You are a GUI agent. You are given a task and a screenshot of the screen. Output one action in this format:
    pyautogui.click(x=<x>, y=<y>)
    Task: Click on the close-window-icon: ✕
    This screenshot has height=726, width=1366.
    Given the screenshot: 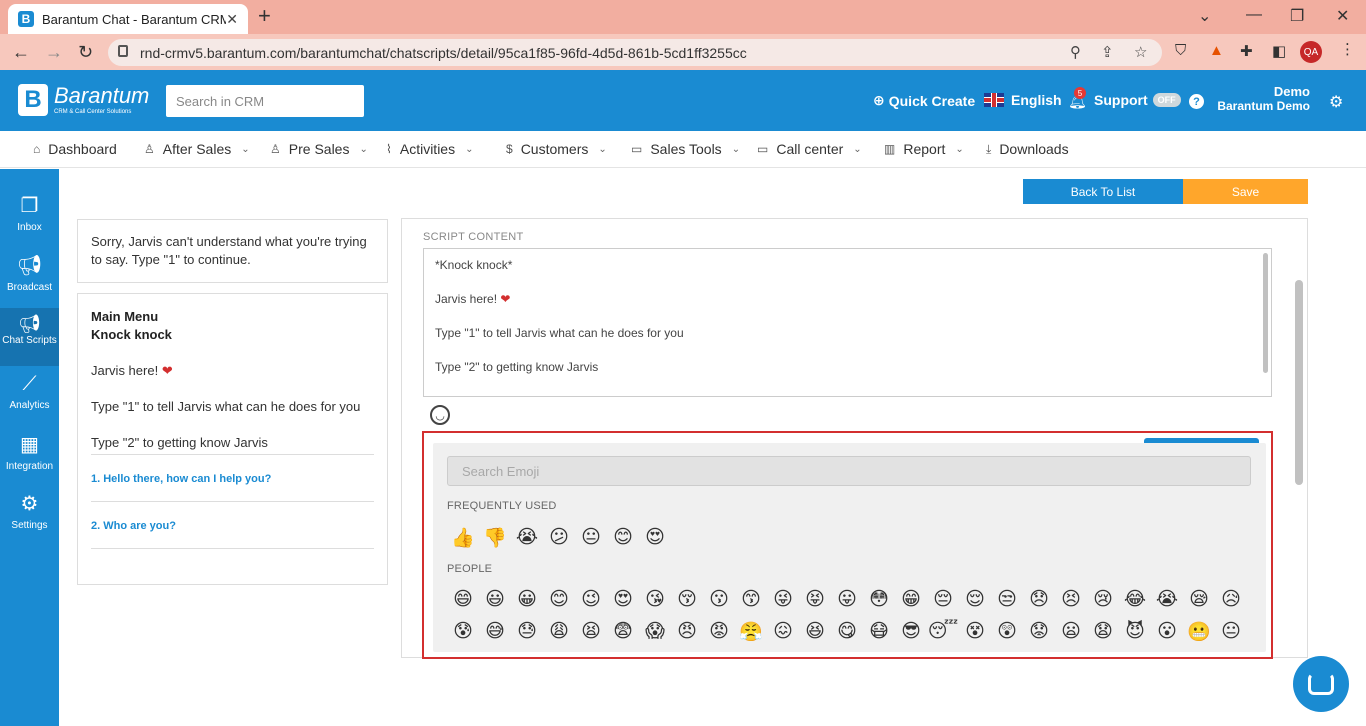 What is the action you would take?
    pyautogui.click(x=1342, y=16)
    